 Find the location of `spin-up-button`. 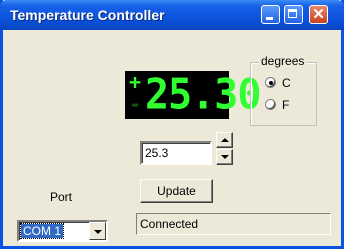

spin-up-button is located at coordinates (224, 140).